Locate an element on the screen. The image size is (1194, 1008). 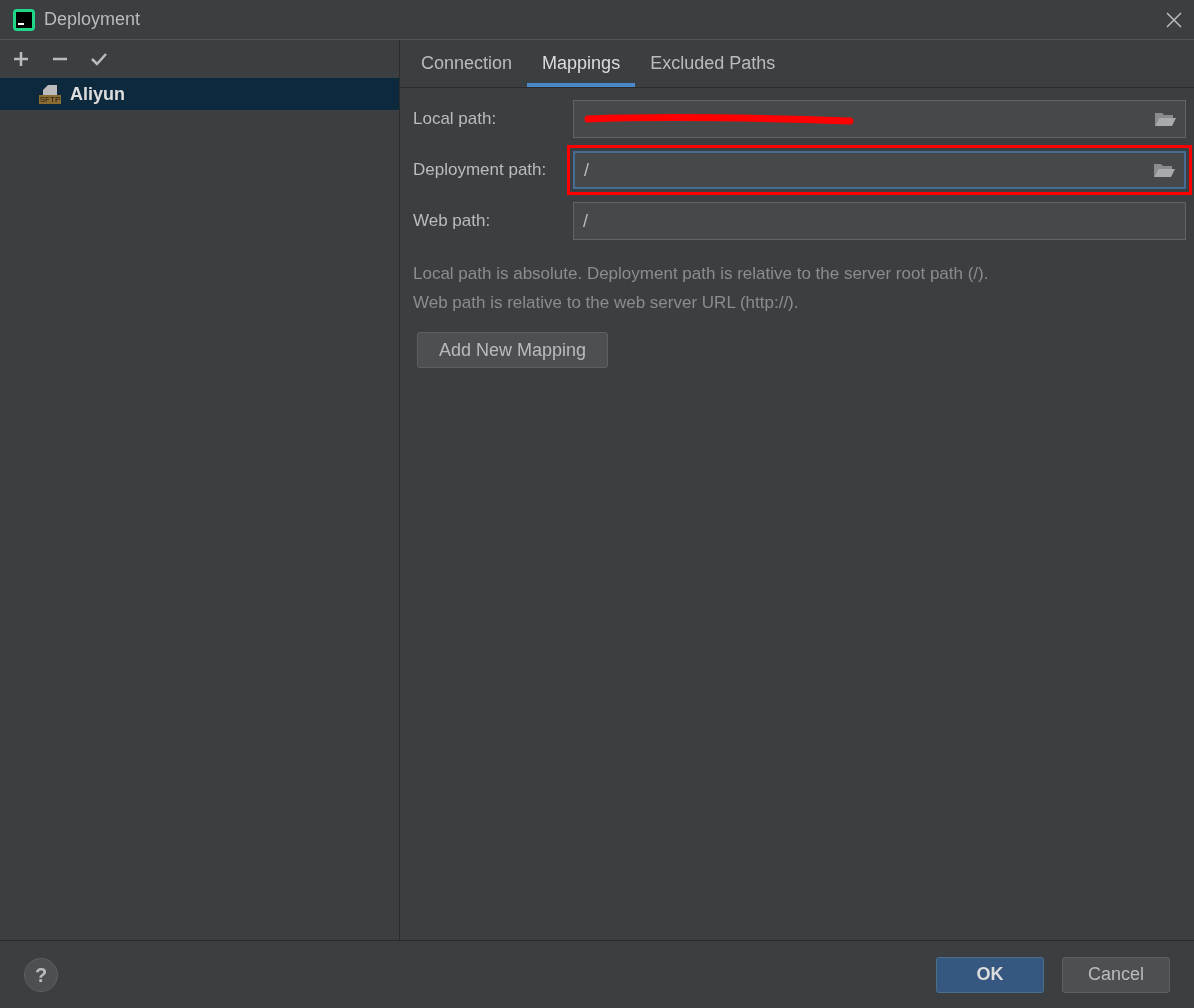
tab: Excluded Paths is located at coordinates (713, 63).